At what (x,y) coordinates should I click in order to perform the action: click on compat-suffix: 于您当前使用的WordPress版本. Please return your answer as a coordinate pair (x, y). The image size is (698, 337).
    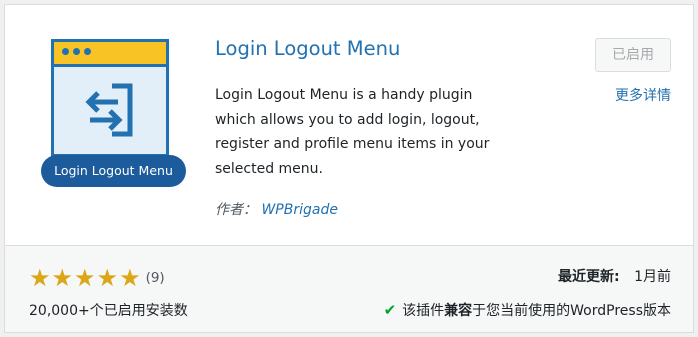
    Looking at the image, I should click on (571, 311).